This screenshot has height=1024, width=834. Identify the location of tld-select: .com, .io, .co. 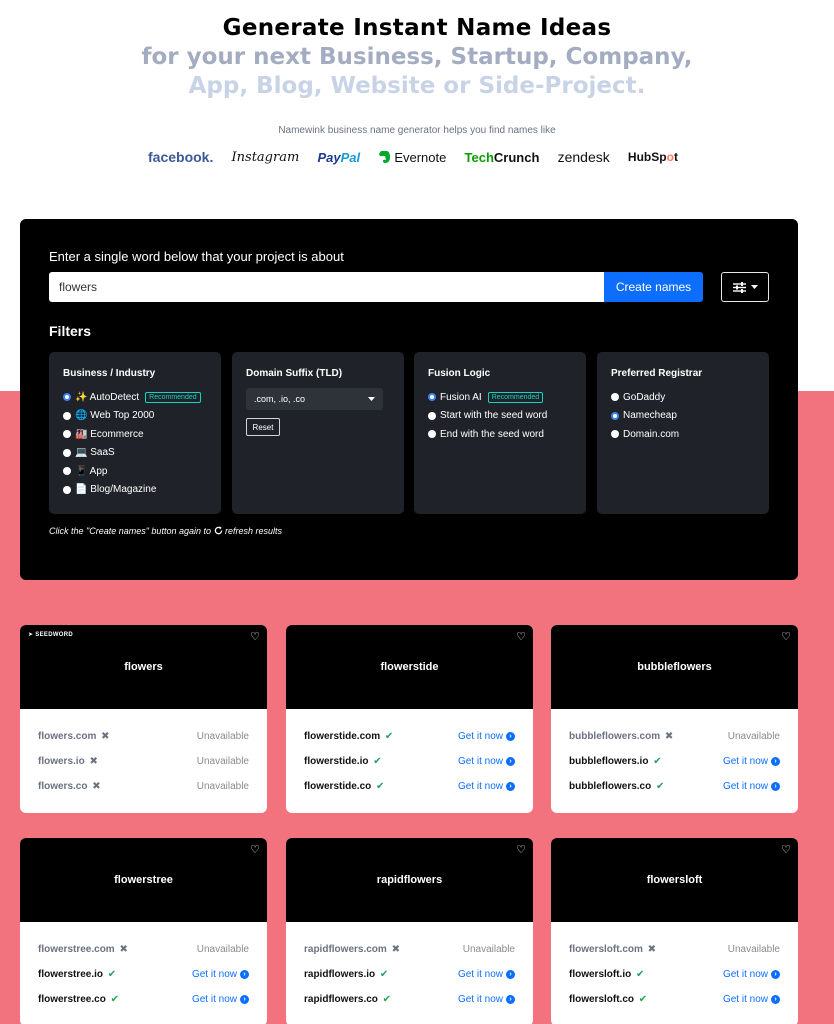
(314, 399).